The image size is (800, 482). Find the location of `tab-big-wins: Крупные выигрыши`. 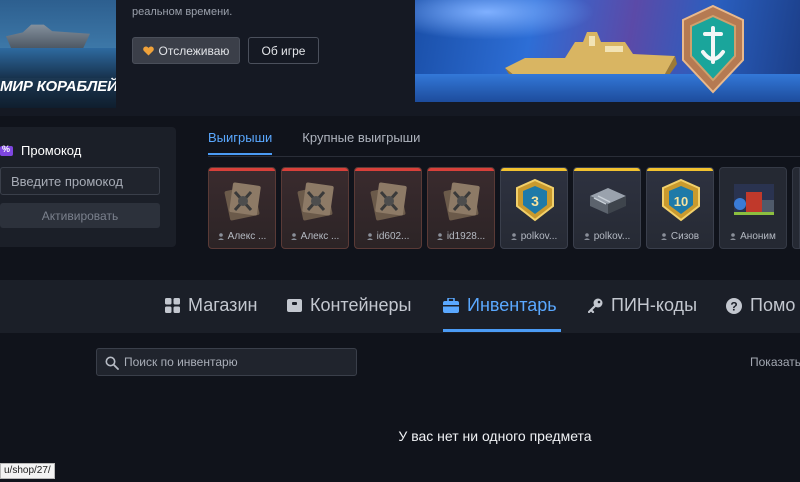

tab-big-wins: Крупные выигрыши is located at coordinates (361, 142).